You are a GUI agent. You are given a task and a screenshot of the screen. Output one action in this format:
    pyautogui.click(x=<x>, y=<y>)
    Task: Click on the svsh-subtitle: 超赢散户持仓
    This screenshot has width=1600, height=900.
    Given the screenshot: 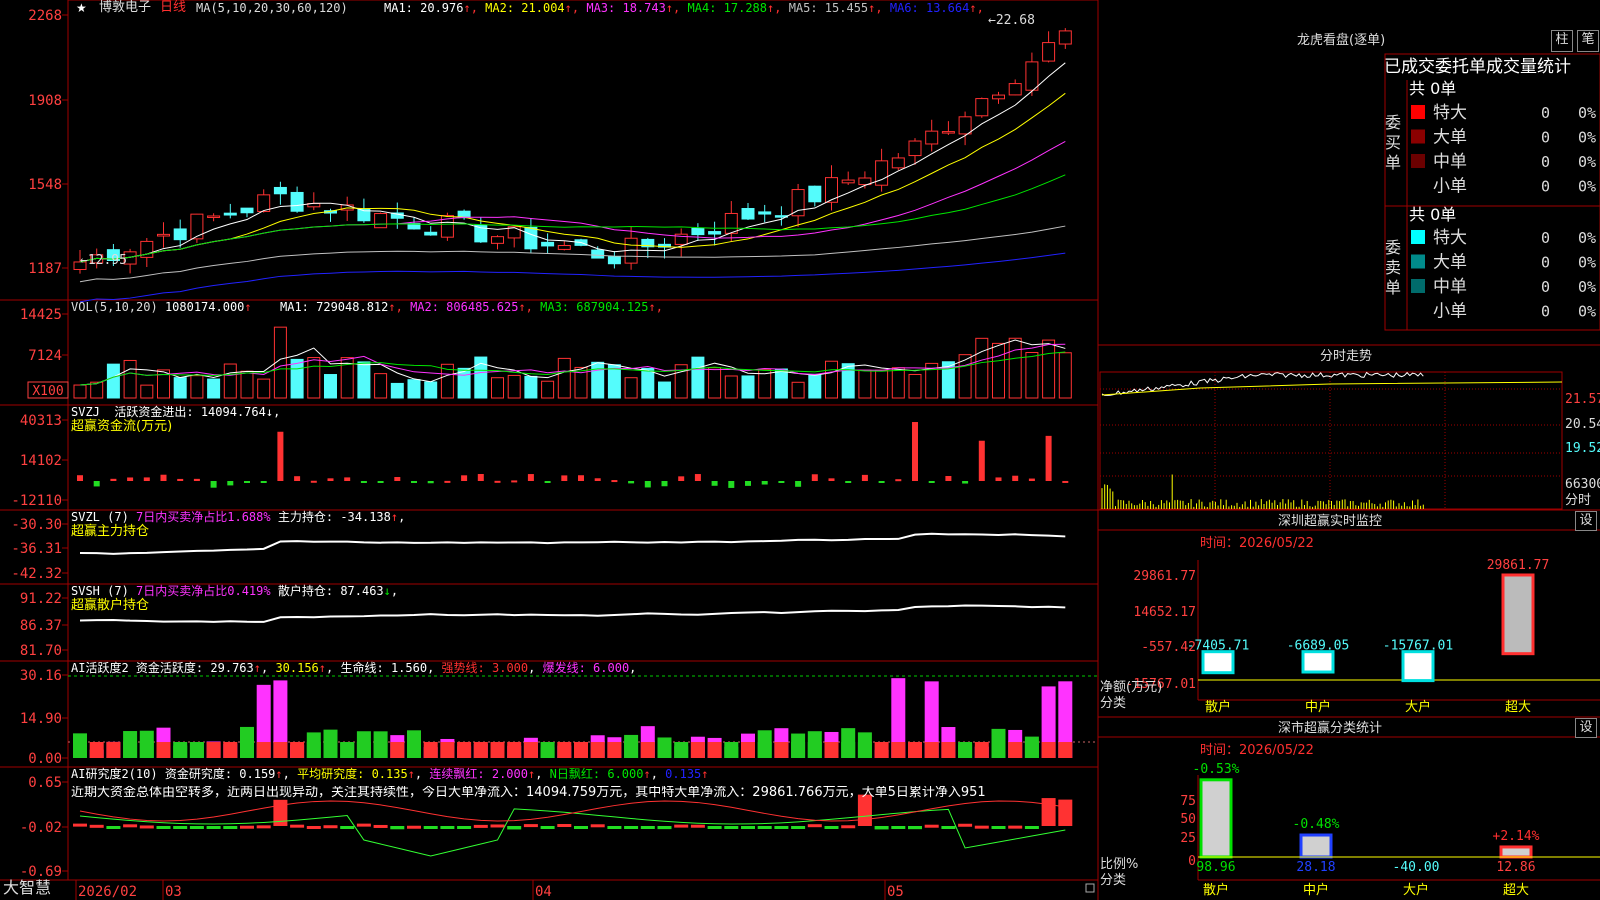 What is the action you would take?
    pyautogui.click(x=110, y=605)
    